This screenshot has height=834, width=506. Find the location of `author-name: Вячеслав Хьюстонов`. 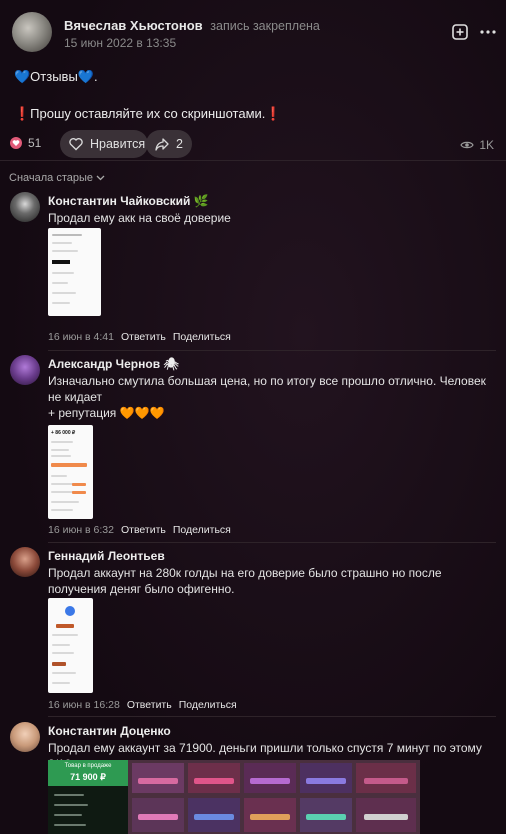

author-name: Вячеслав Хьюстонов is located at coordinates (133, 25).